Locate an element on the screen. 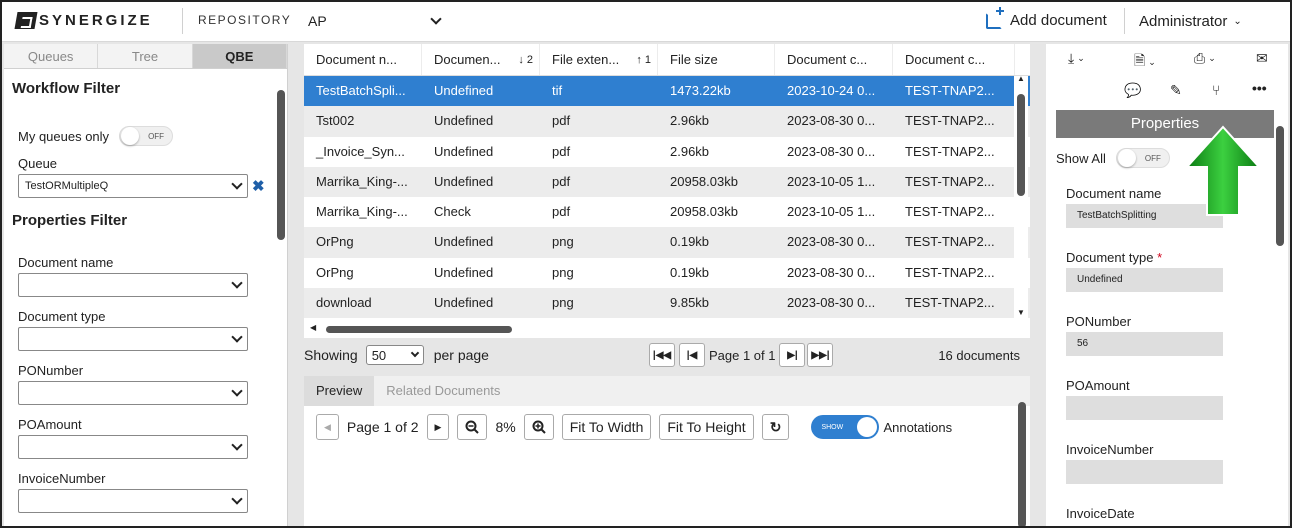 This screenshot has width=1292, height=528. annotations-label: Annotations is located at coordinates (918, 427).